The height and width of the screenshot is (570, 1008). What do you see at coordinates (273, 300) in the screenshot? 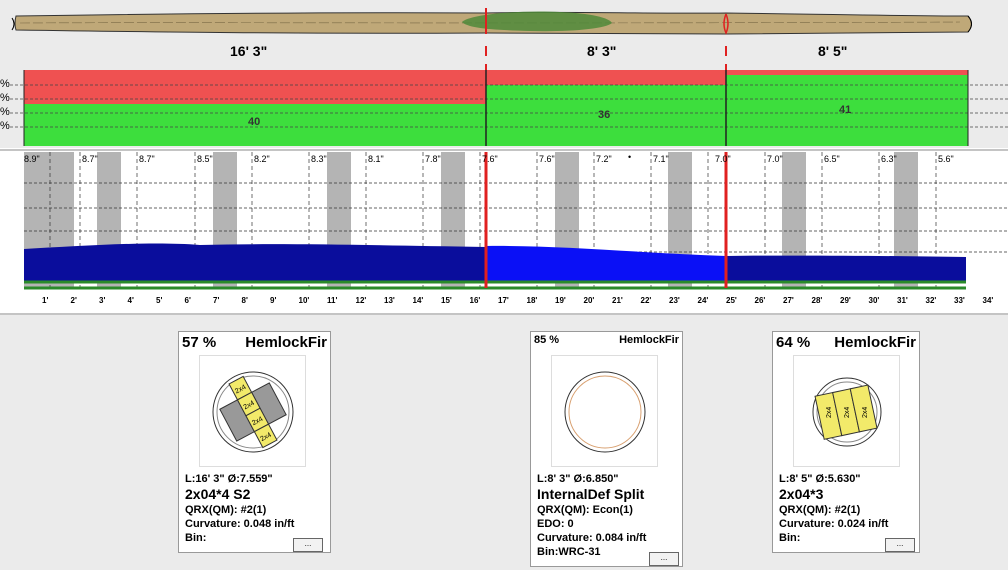
I see `foot-tick: 9'` at bounding box center [273, 300].